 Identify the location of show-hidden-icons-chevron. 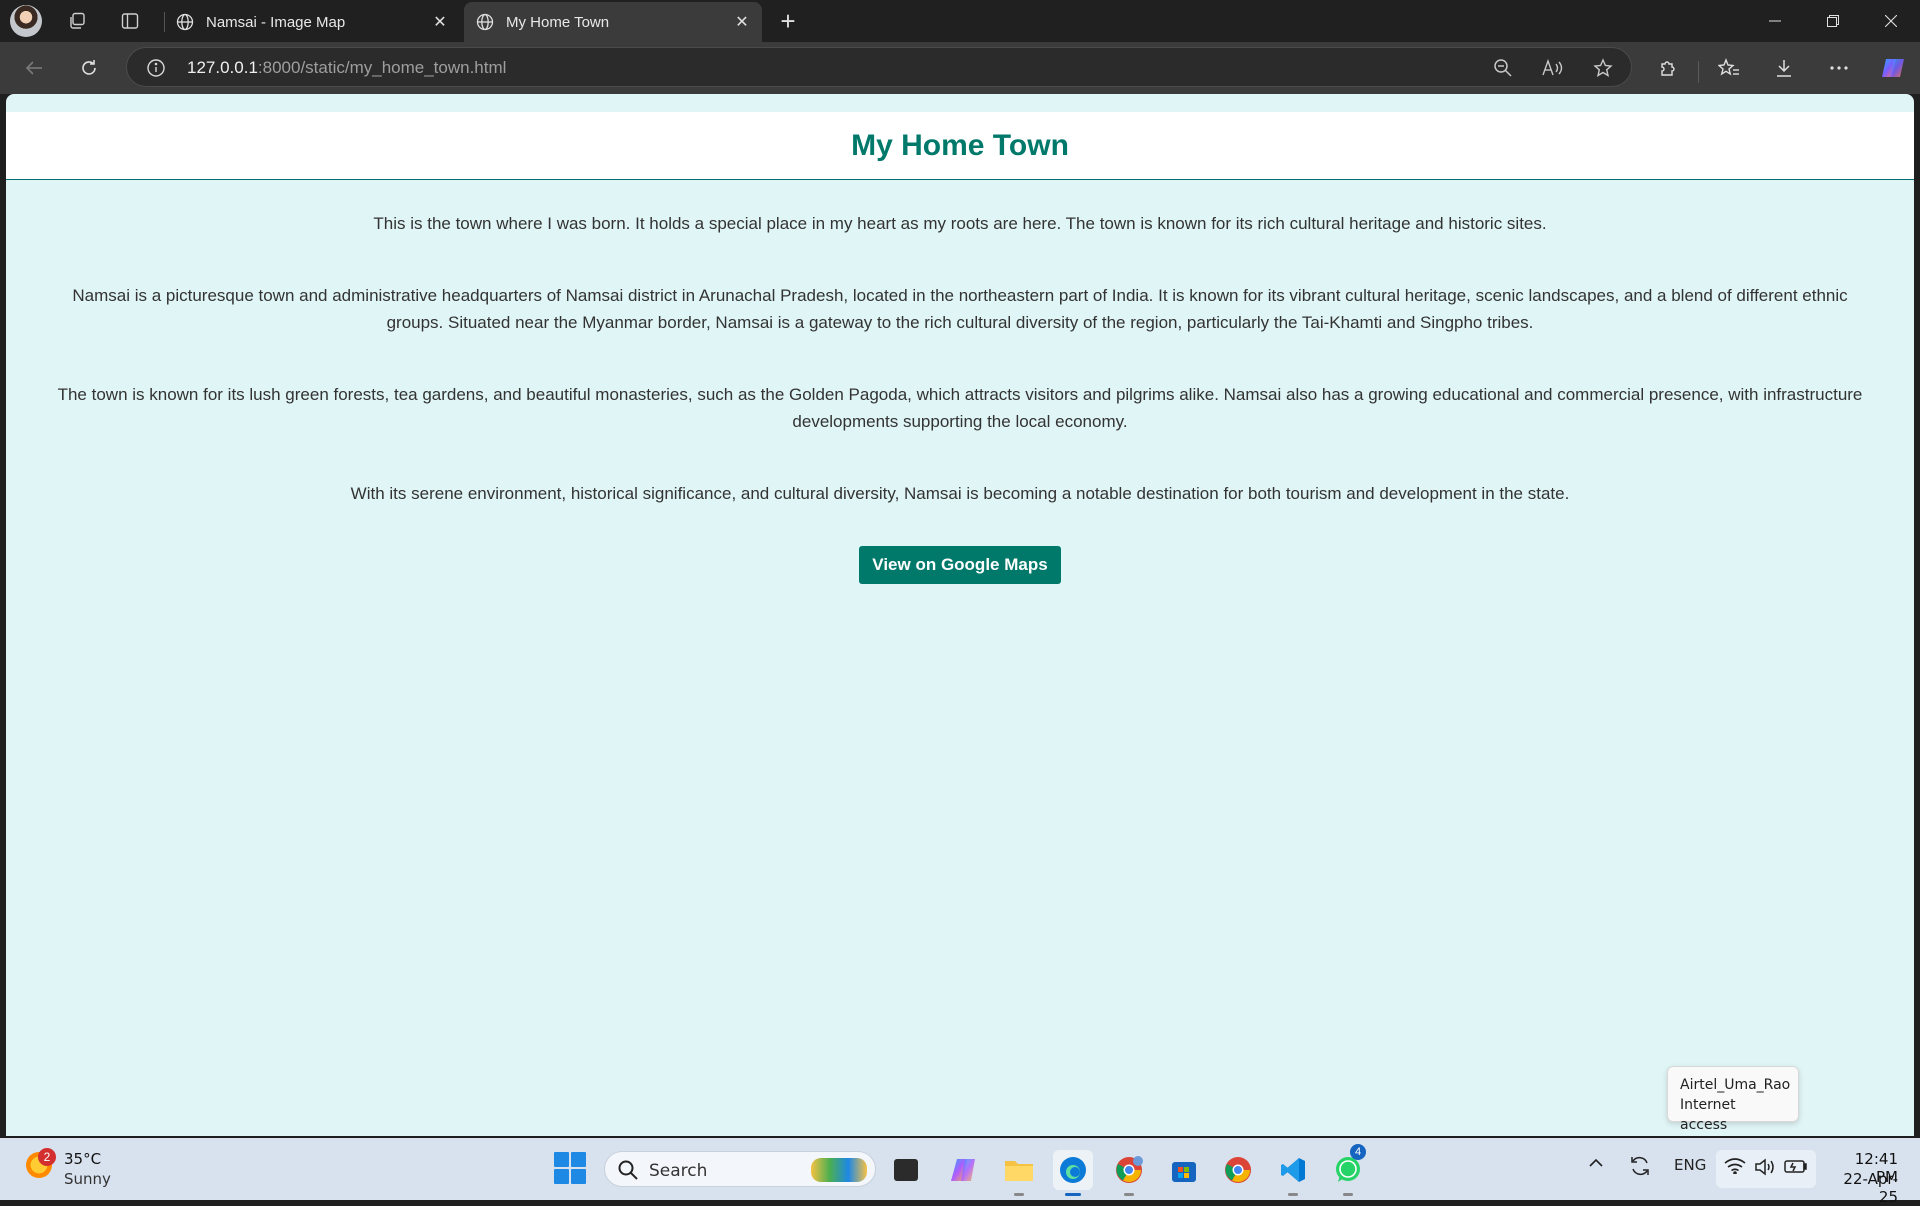
(1596, 1163).